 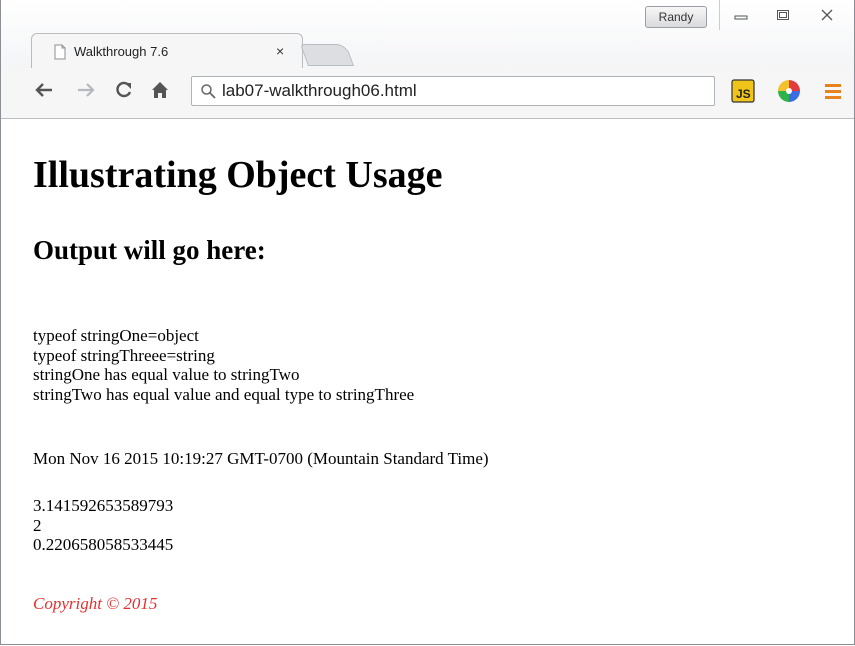 What do you see at coordinates (116, 335) in the screenshot?
I see `output-line: typeof stringOne=object` at bounding box center [116, 335].